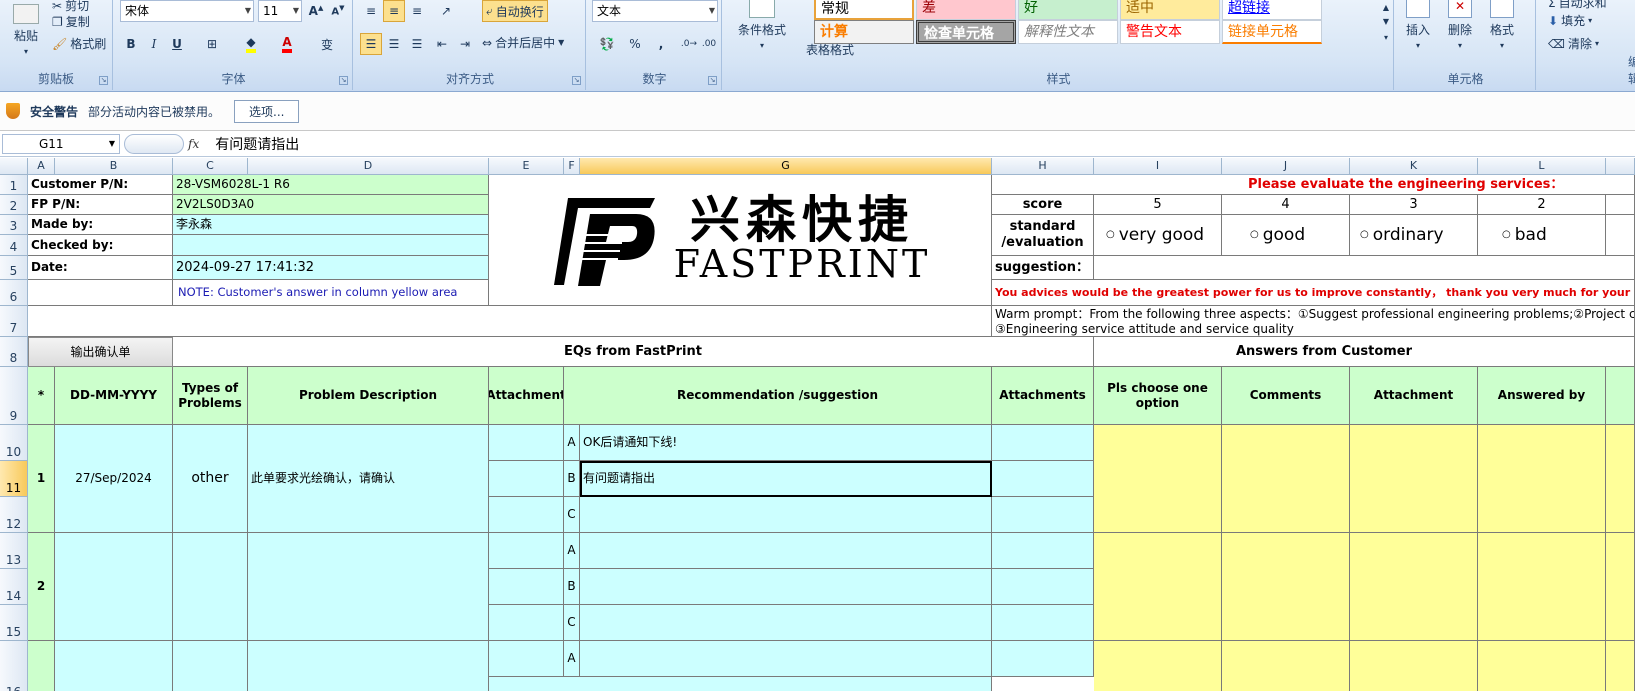  What do you see at coordinates (100, 245) in the screenshot?
I see `checked-by-label: Checked by:` at bounding box center [100, 245].